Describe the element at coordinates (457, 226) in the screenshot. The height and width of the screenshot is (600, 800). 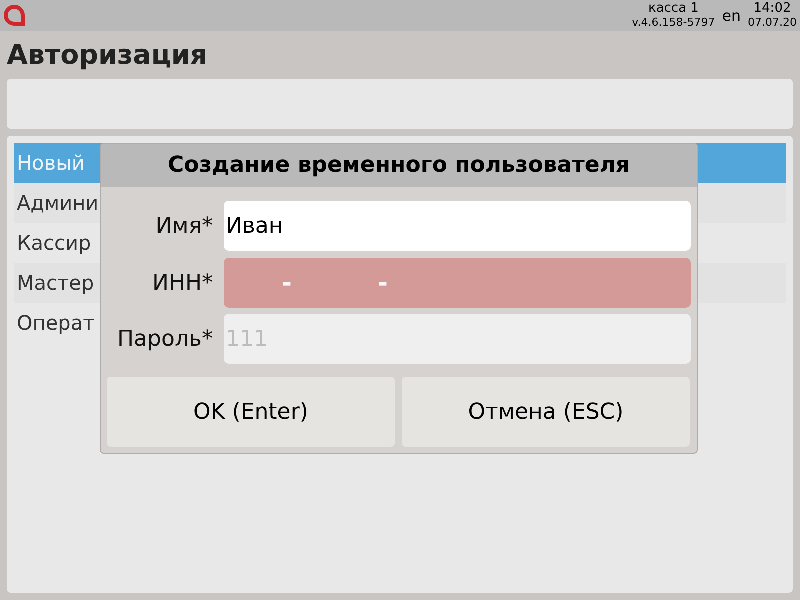
I see `input-field: Иван` at that location.